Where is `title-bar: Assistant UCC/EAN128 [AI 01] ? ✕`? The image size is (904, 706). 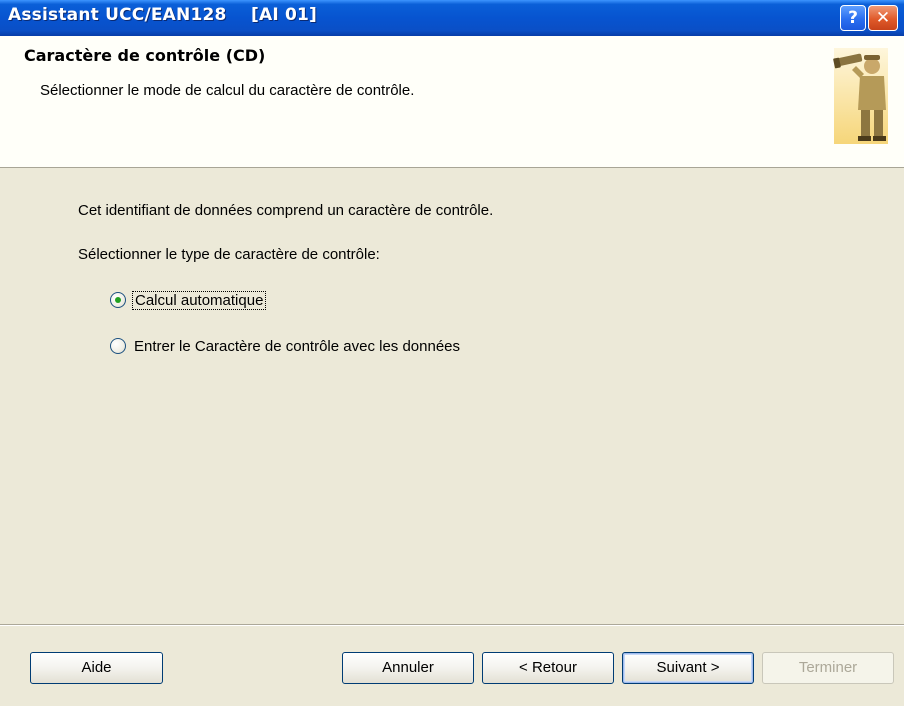
title-bar: Assistant UCC/EAN128 [AI 01] ? ✕ is located at coordinates (452, 18).